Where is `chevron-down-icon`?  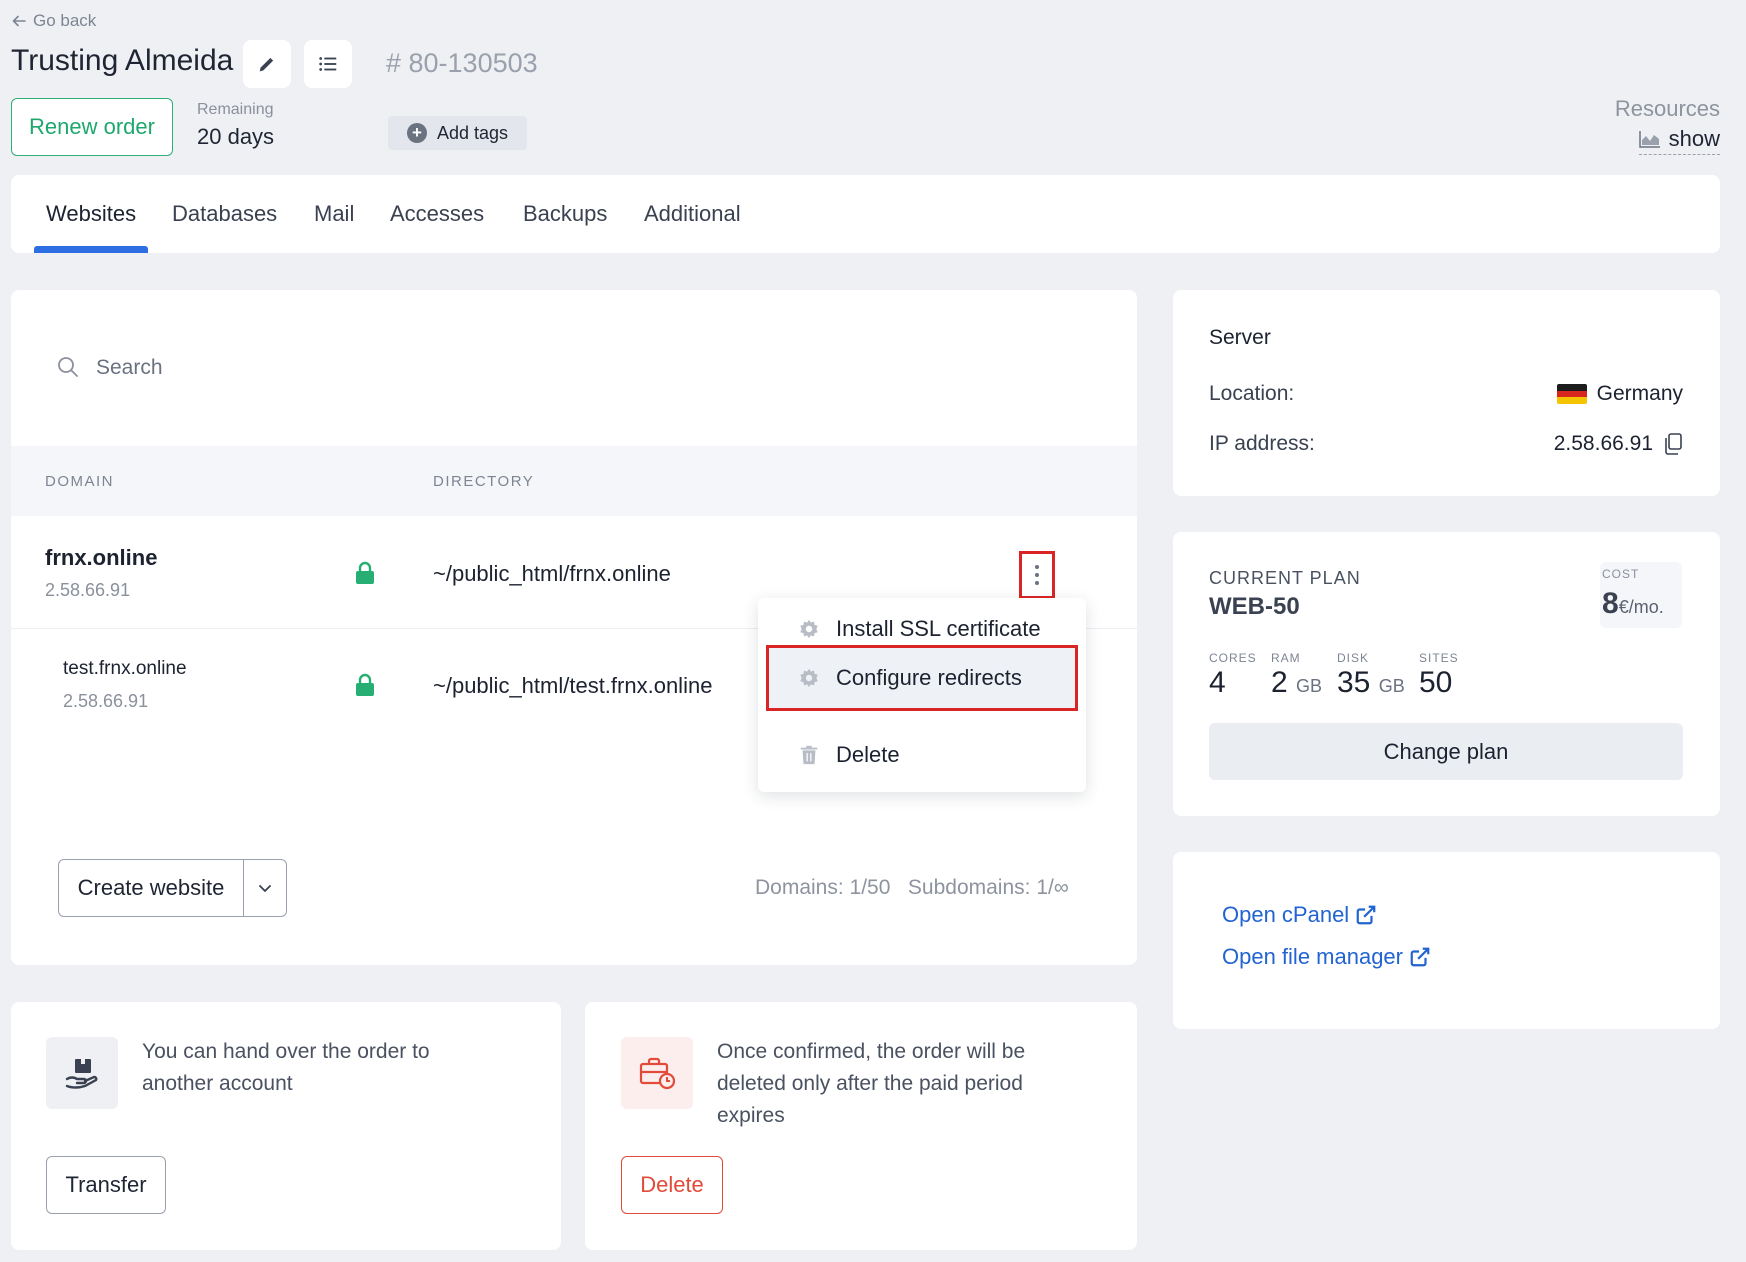 chevron-down-icon is located at coordinates (265, 888).